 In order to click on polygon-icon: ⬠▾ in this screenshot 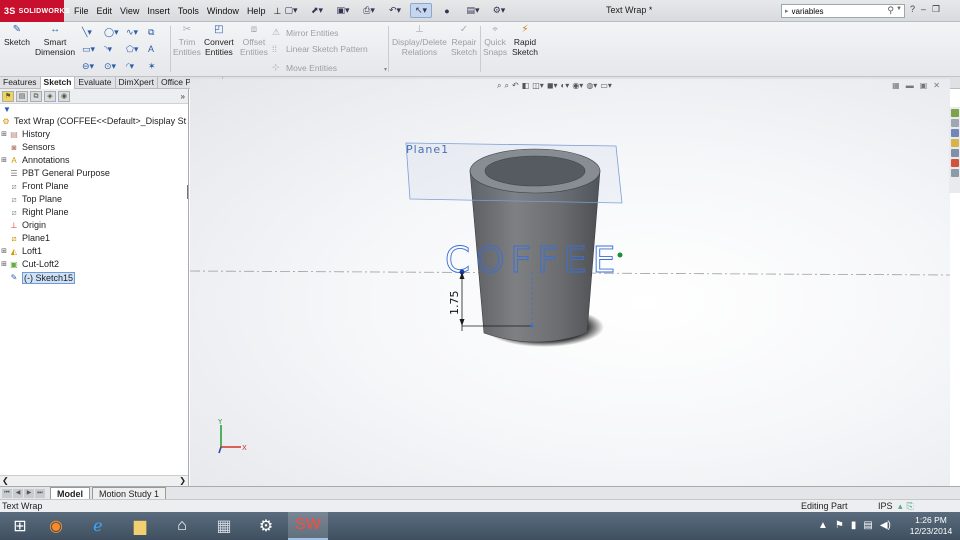, I will do `click(136, 49)`.